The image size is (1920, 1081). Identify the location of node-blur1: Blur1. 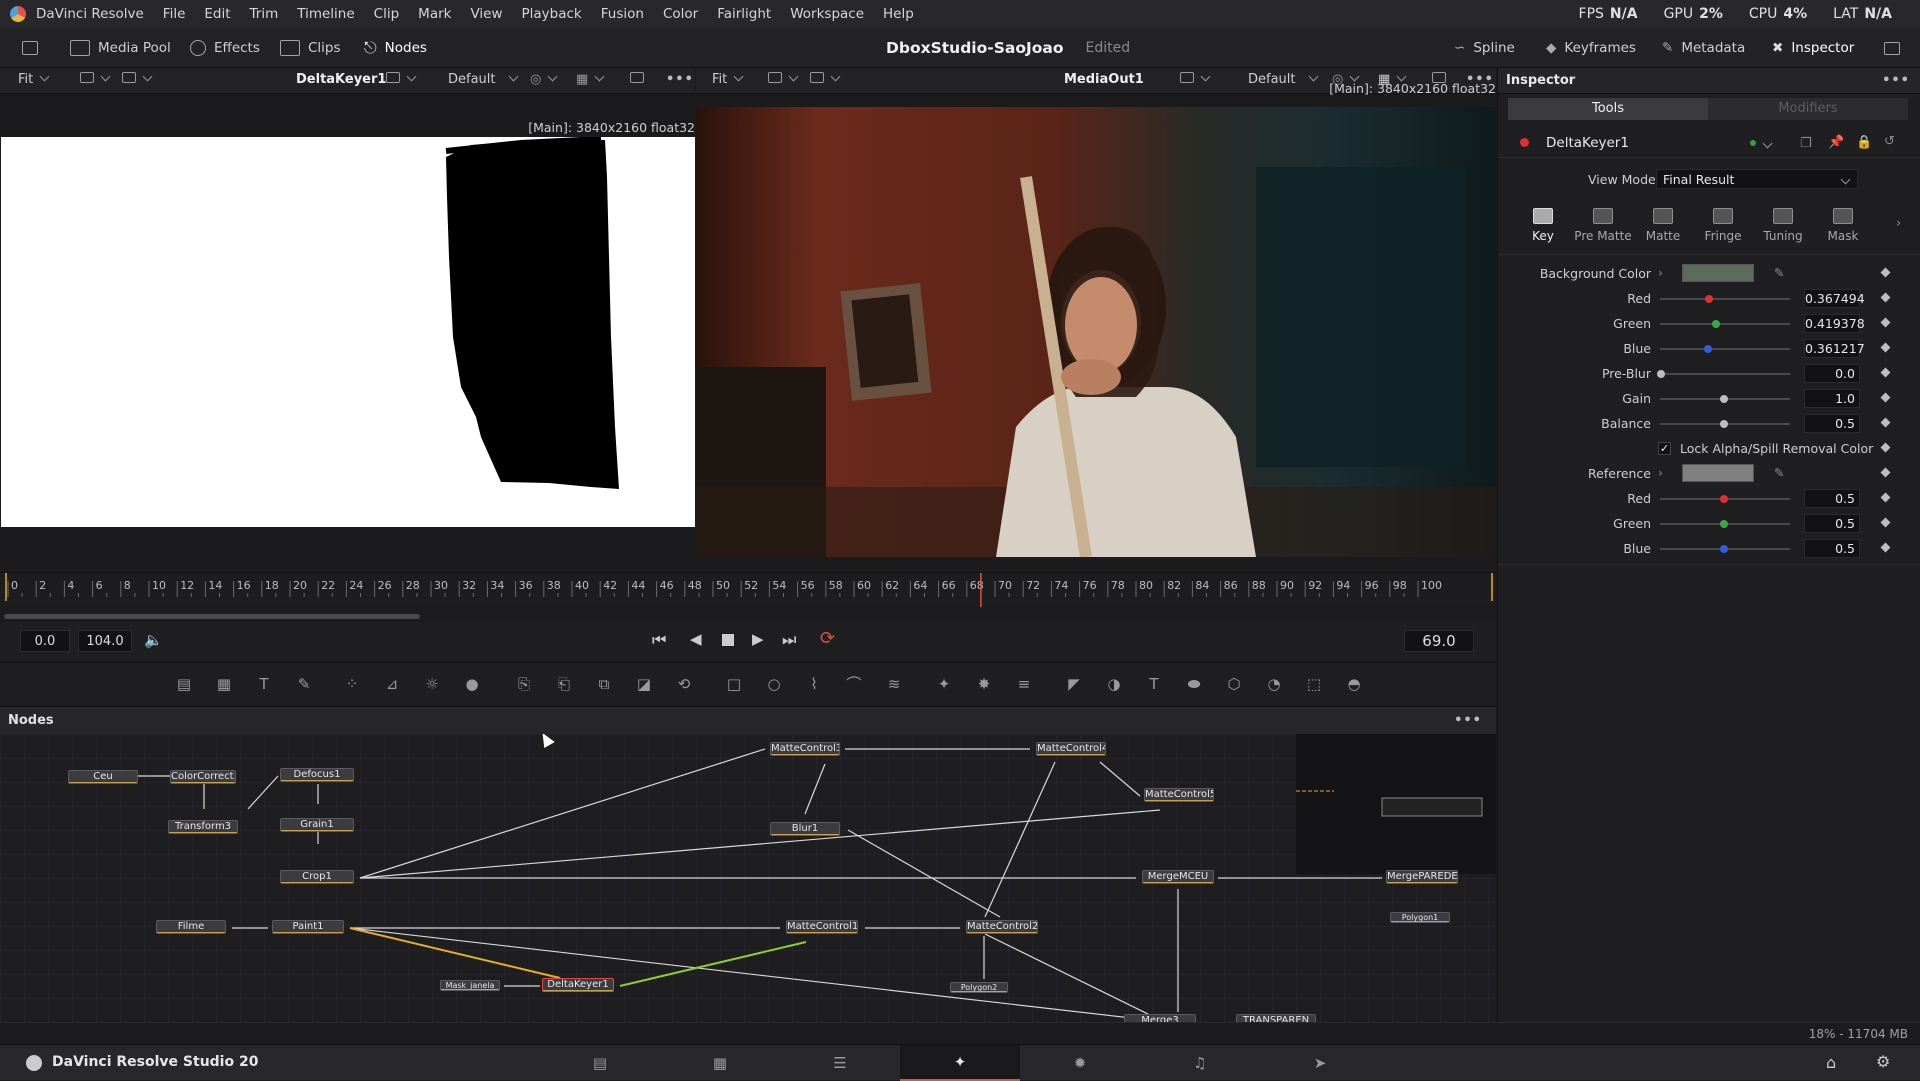
(805, 829).